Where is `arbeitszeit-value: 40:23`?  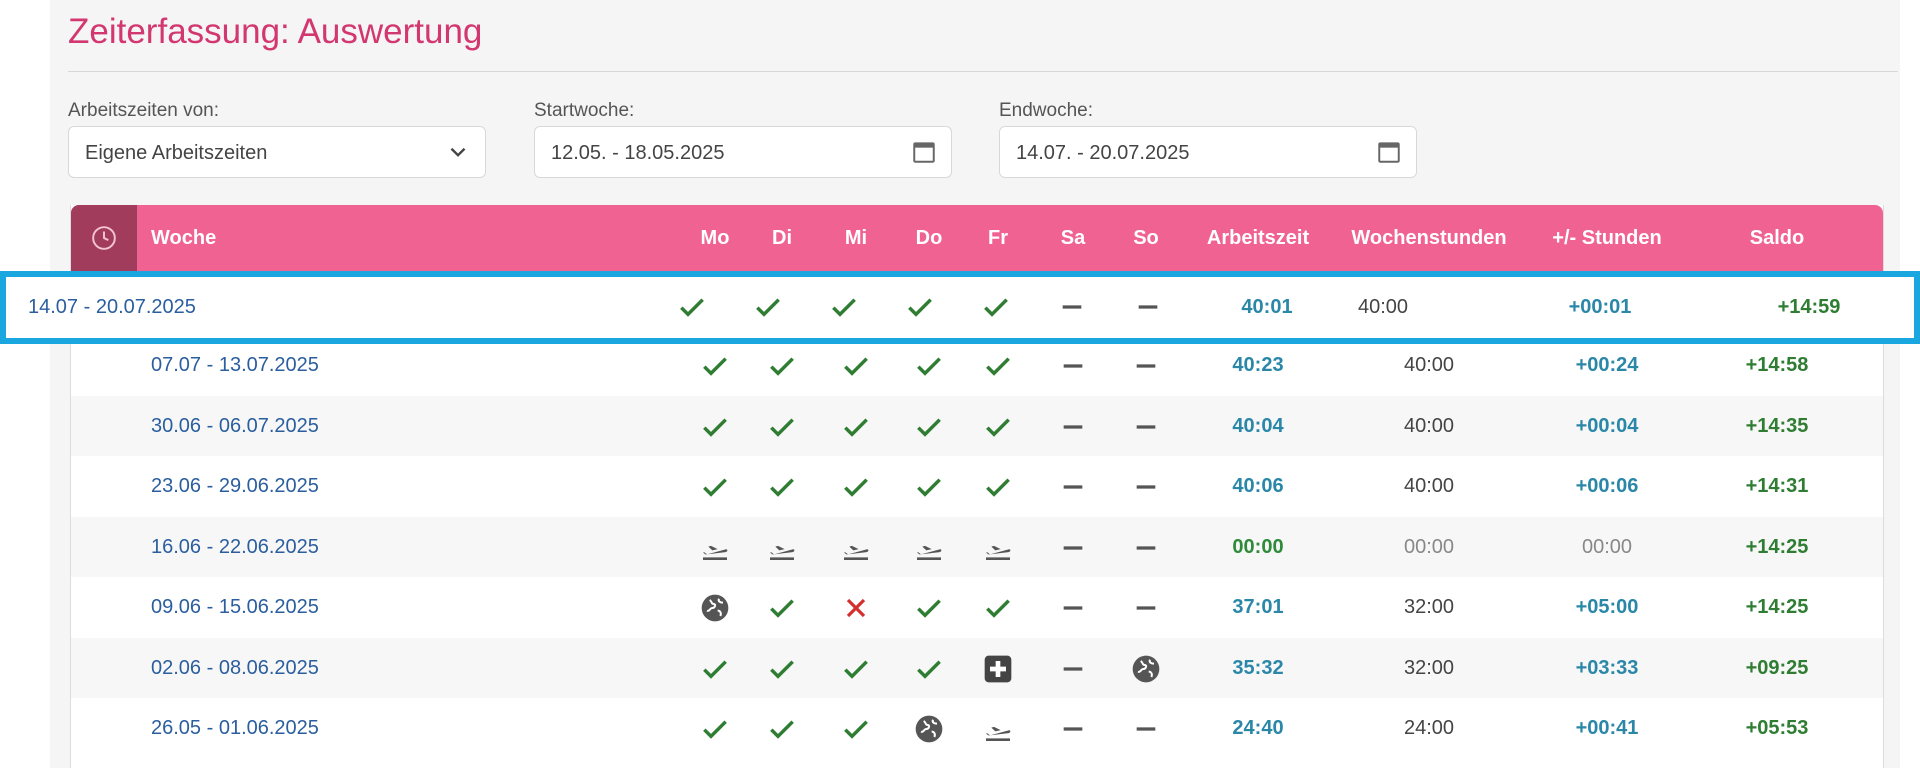
arbeitszeit-value: 40:23 is located at coordinates (1258, 365).